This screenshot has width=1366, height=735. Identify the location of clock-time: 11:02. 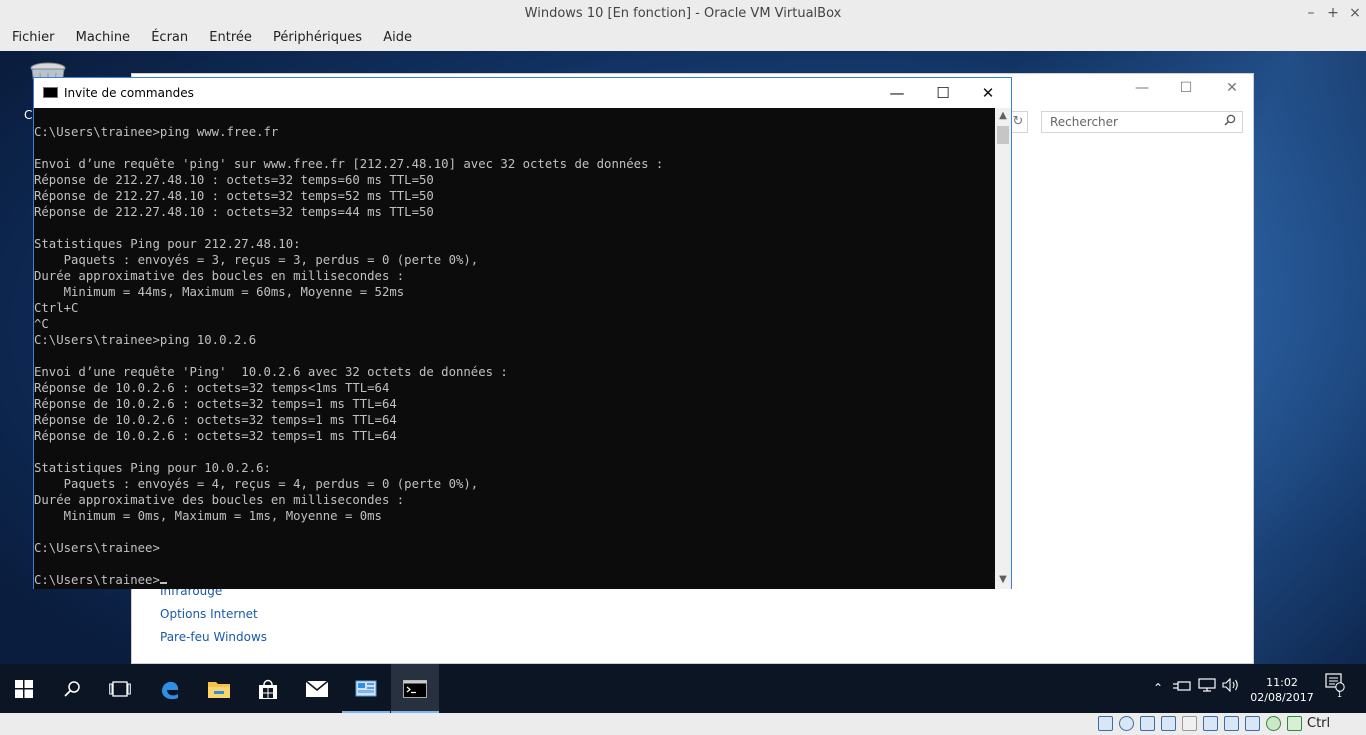
(1282, 682).